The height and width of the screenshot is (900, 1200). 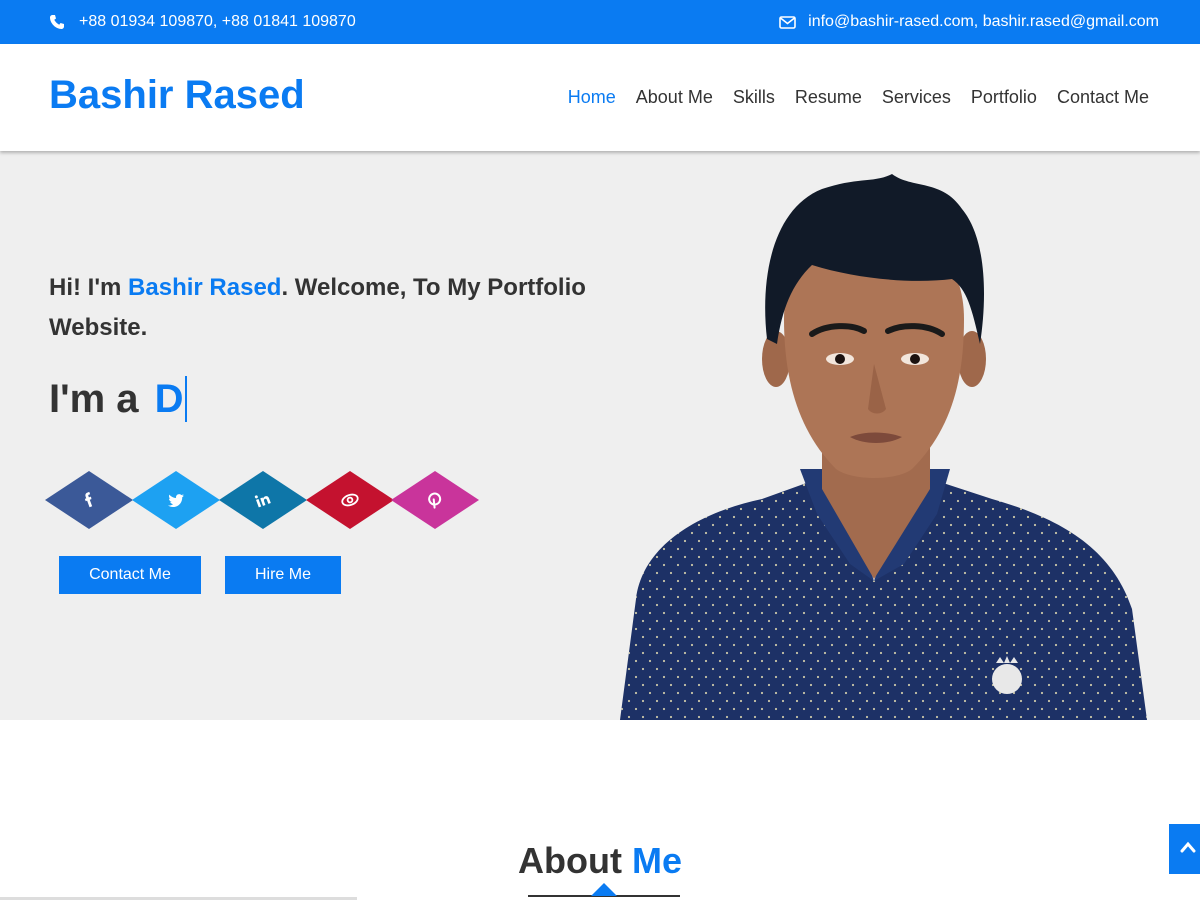 I want to click on title-arrow-marker, so click(x=604, y=889).